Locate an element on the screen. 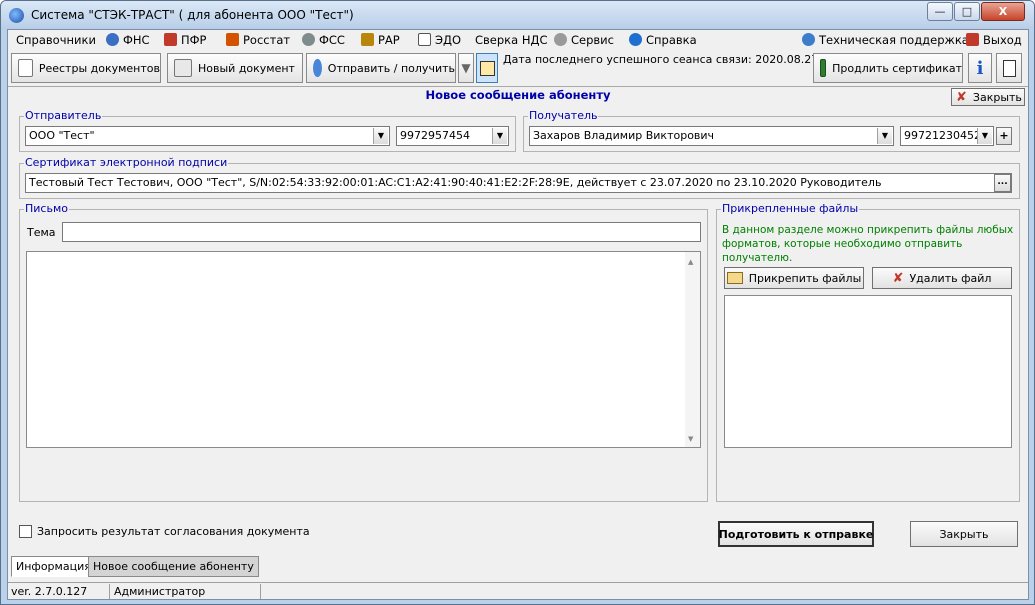 Image resolution: width=1035 pixels, height=605 pixels. new-document-button: Новый документ is located at coordinates (235, 68).